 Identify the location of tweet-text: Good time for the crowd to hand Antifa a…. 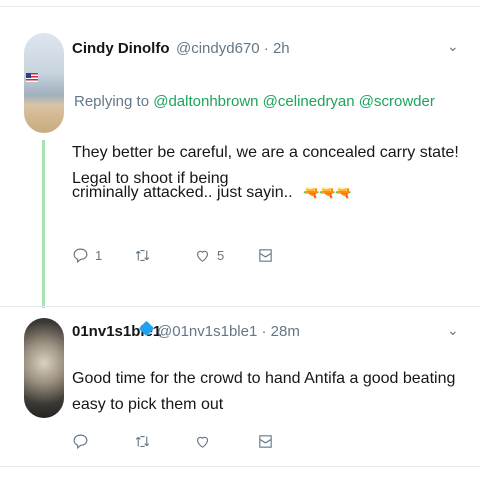
(264, 391).